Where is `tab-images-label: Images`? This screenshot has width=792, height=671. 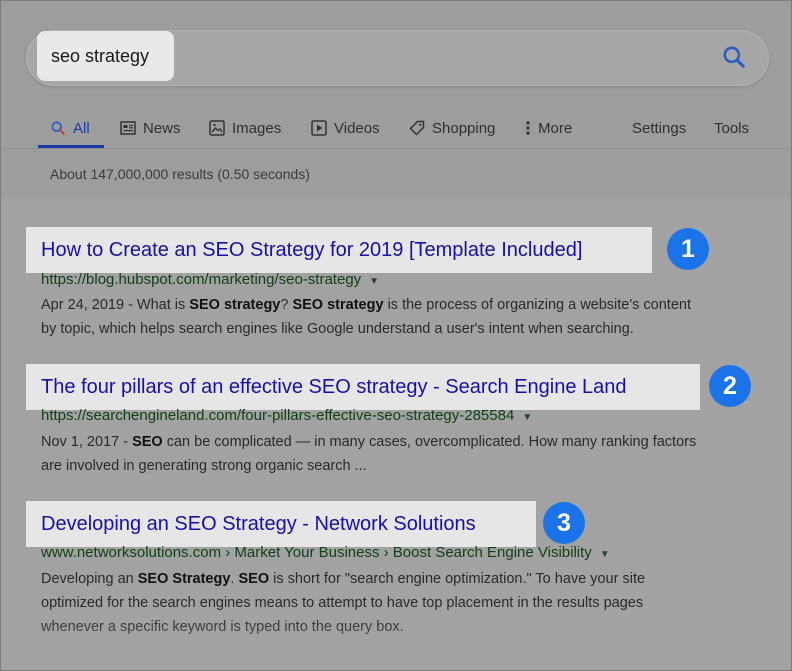 tab-images-label: Images is located at coordinates (257, 128).